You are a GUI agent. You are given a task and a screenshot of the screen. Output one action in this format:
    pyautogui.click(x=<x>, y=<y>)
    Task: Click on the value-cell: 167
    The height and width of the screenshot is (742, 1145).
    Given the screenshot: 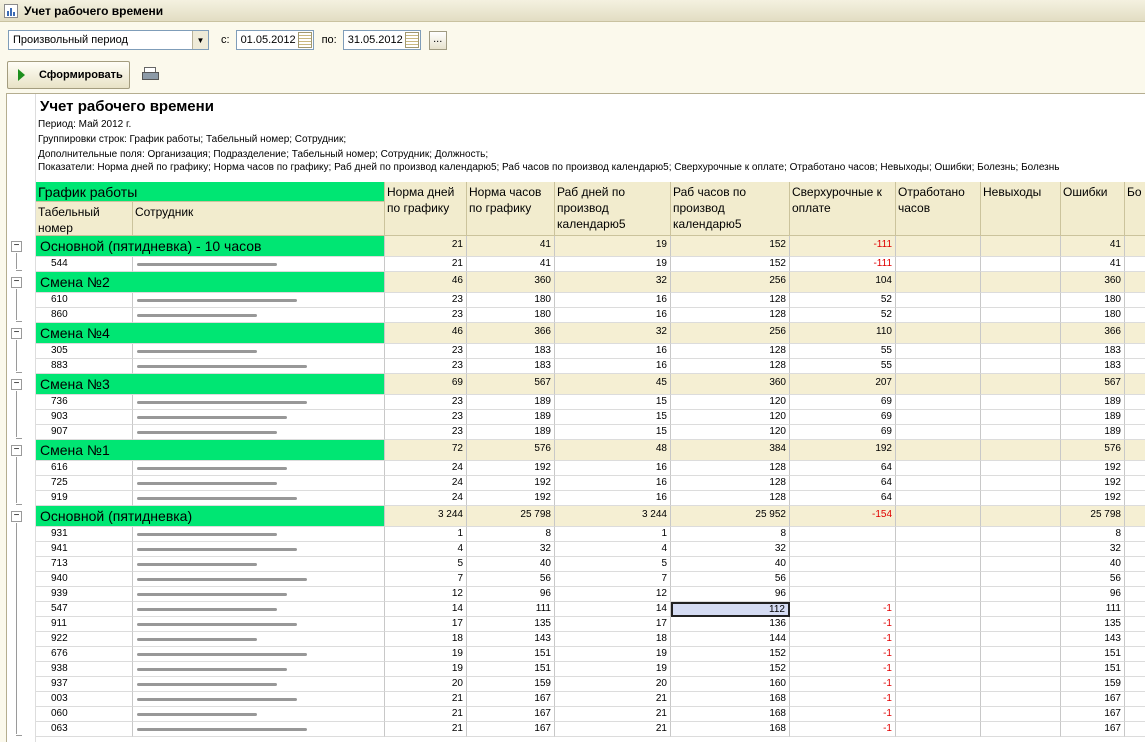 What is the action you would take?
    pyautogui.click(x=1093, y=714)
    